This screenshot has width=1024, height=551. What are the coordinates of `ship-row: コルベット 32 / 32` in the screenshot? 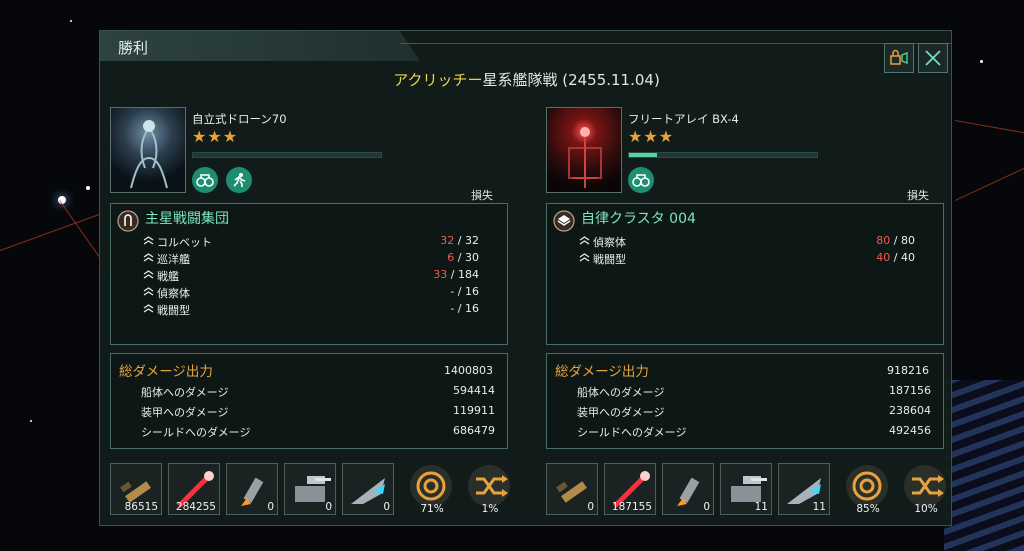 It's located at (323, 242).